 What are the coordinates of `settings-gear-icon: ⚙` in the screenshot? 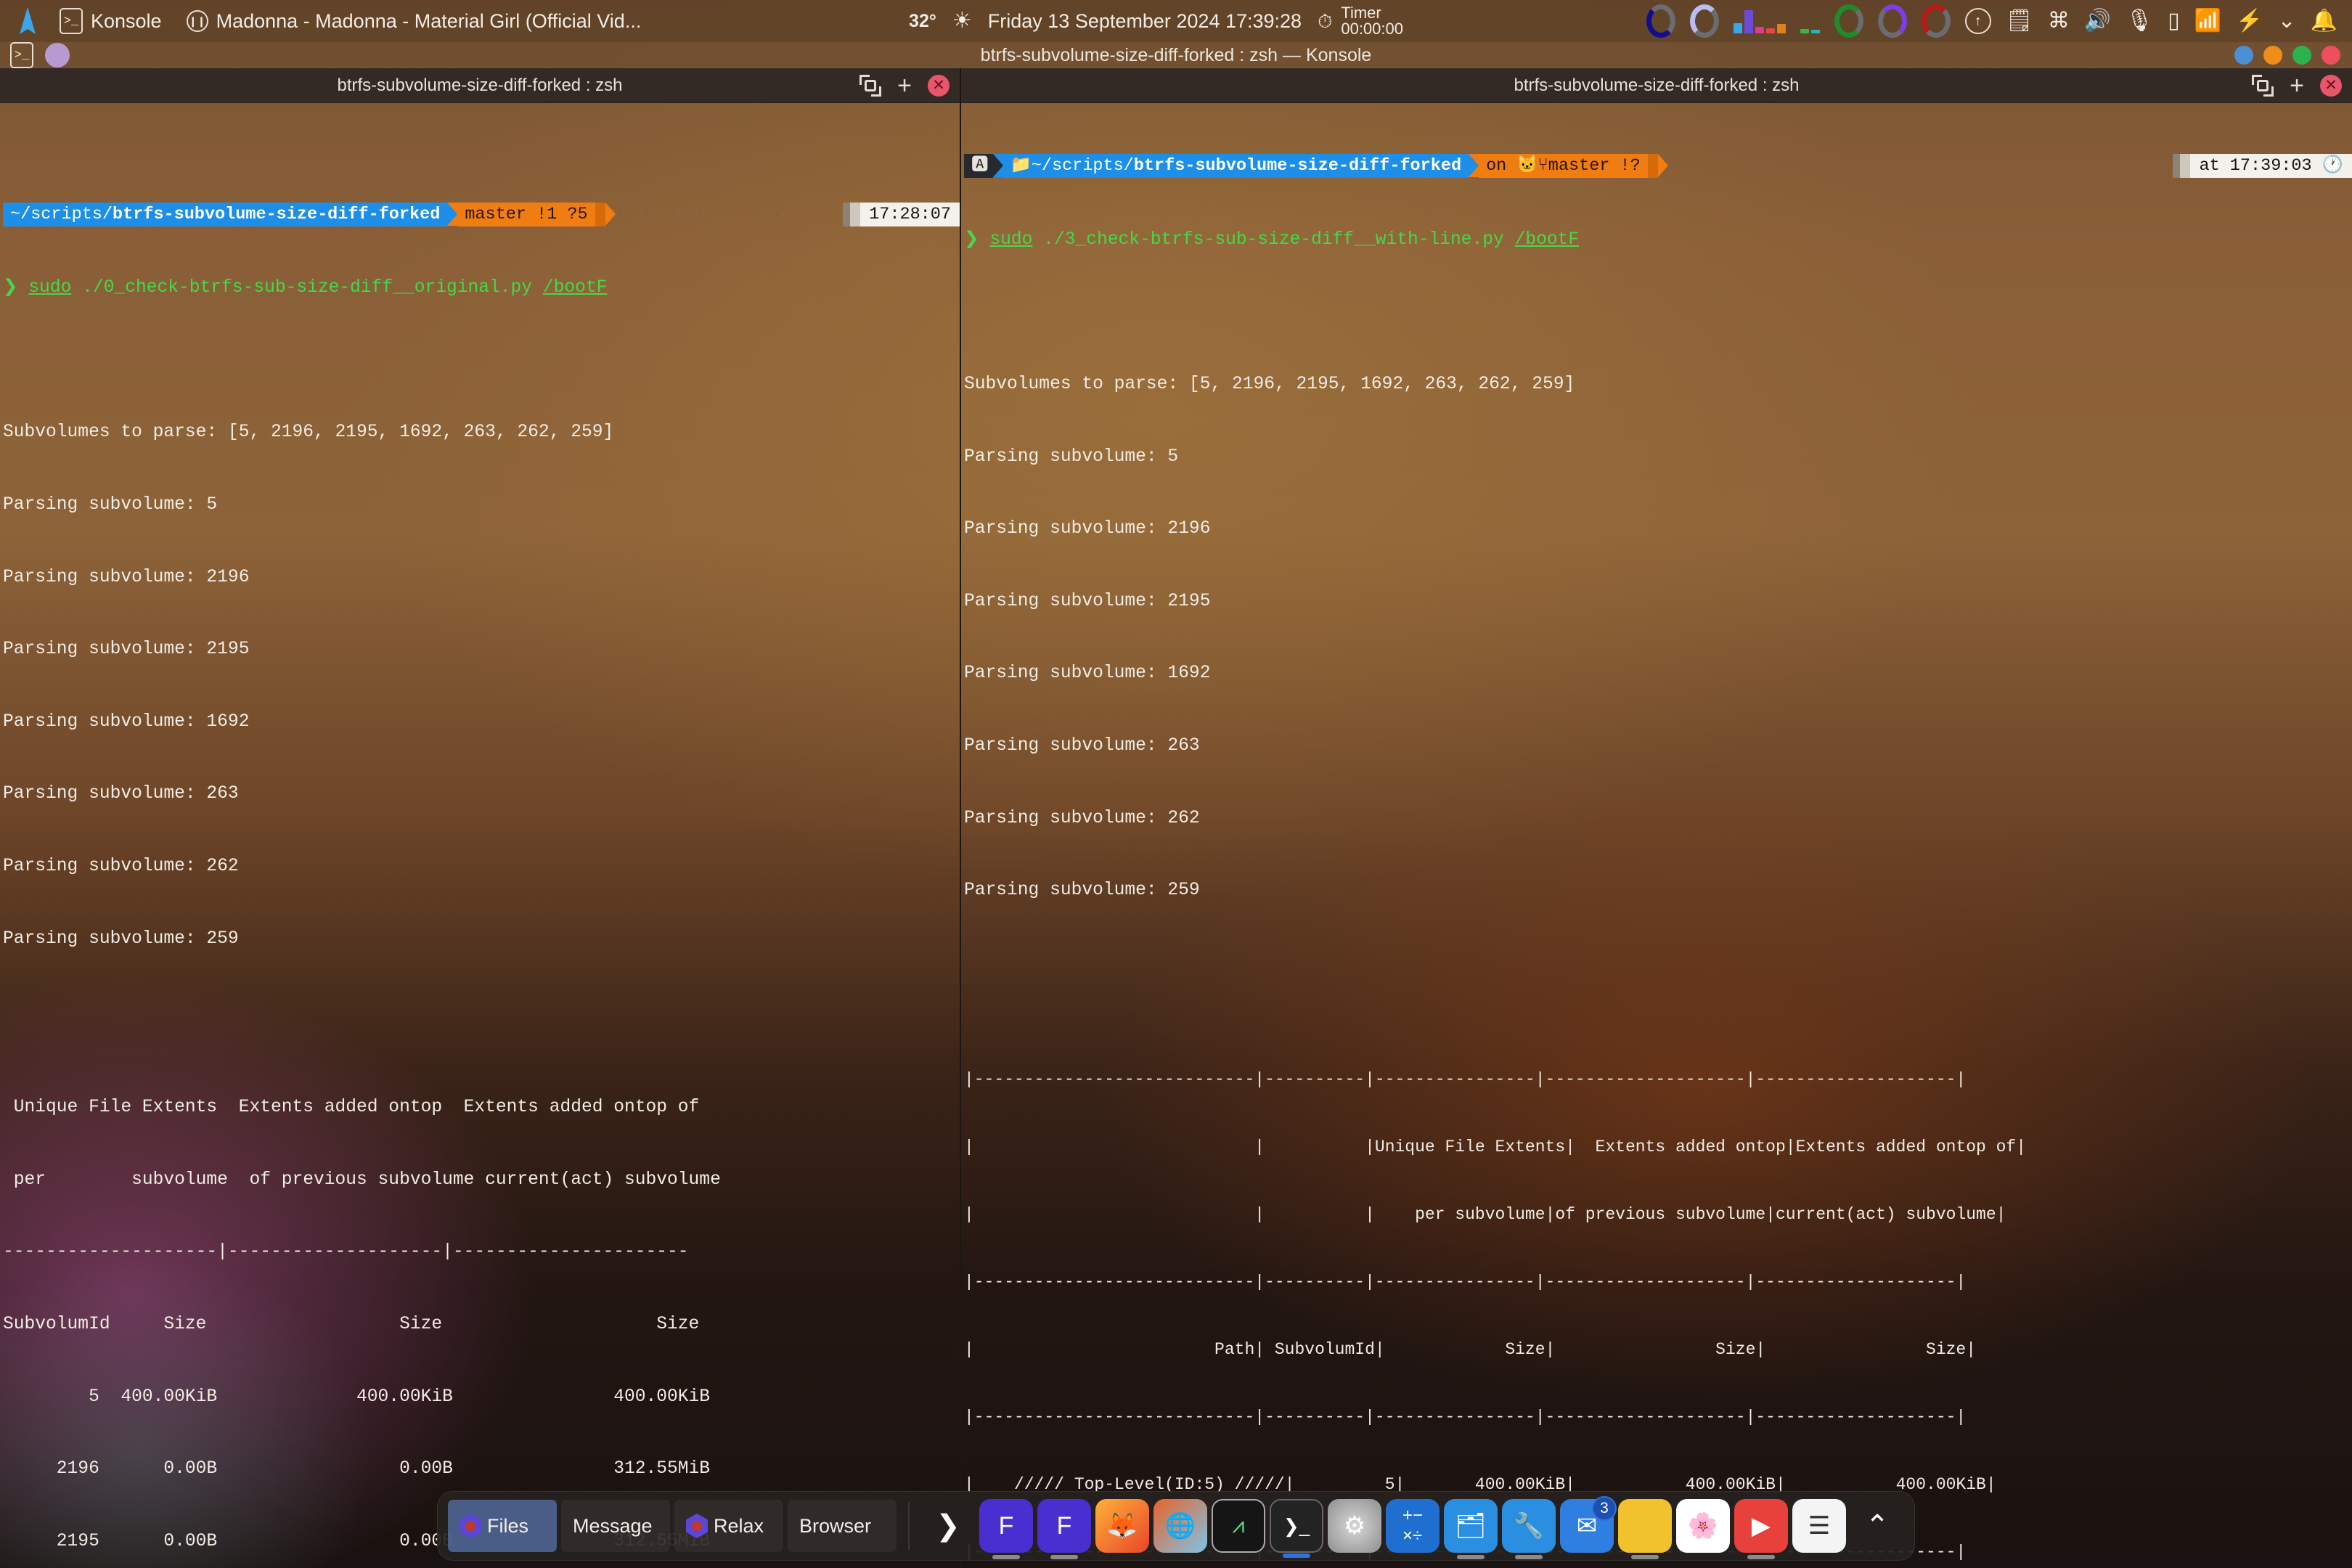 It's located at (1355, 1526).